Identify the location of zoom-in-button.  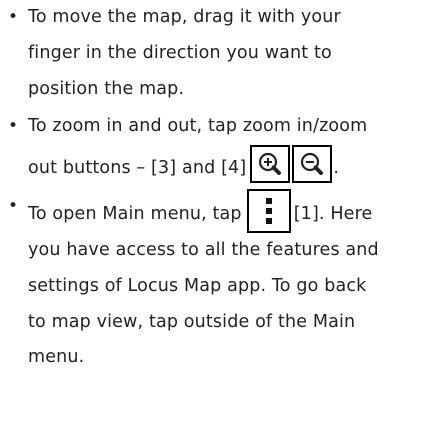
(270, 164).